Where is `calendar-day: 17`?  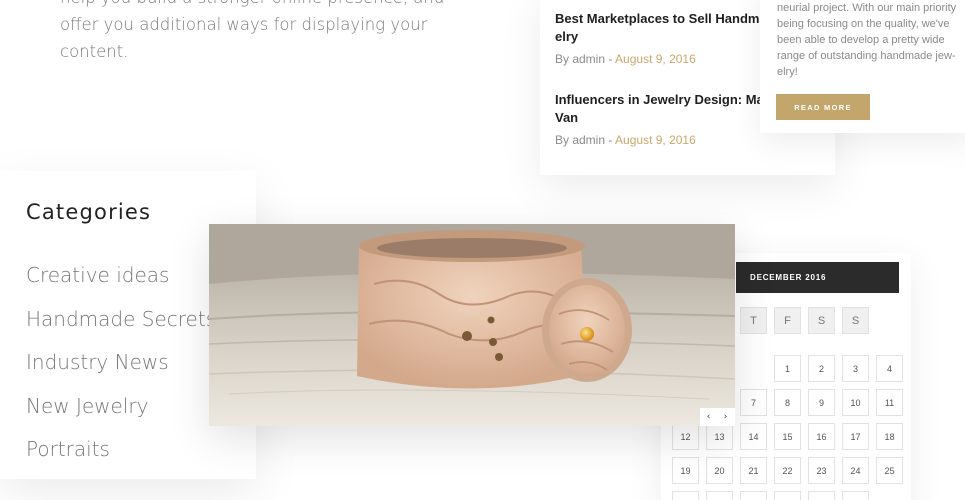
calendar-day: 17 is located at coordinates (855, 436).